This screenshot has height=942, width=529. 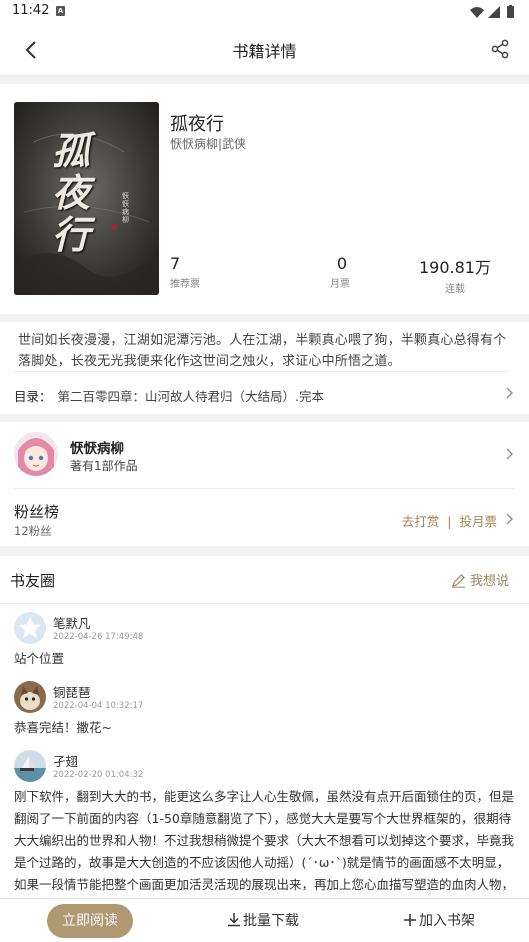 What do you see at coordinates (66, 761) in the screenshot?
I see `comment-username: 孑翅` at bounding box center [66, 761].